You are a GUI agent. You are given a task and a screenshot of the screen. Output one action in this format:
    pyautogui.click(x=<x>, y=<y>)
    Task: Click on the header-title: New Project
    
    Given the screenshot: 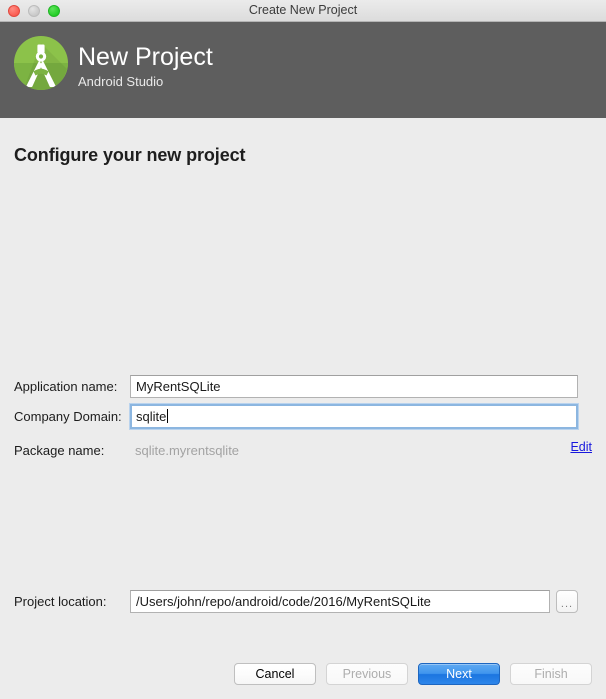 What is the action you would take?
    pyautogui.click(x=145, y=57)
    